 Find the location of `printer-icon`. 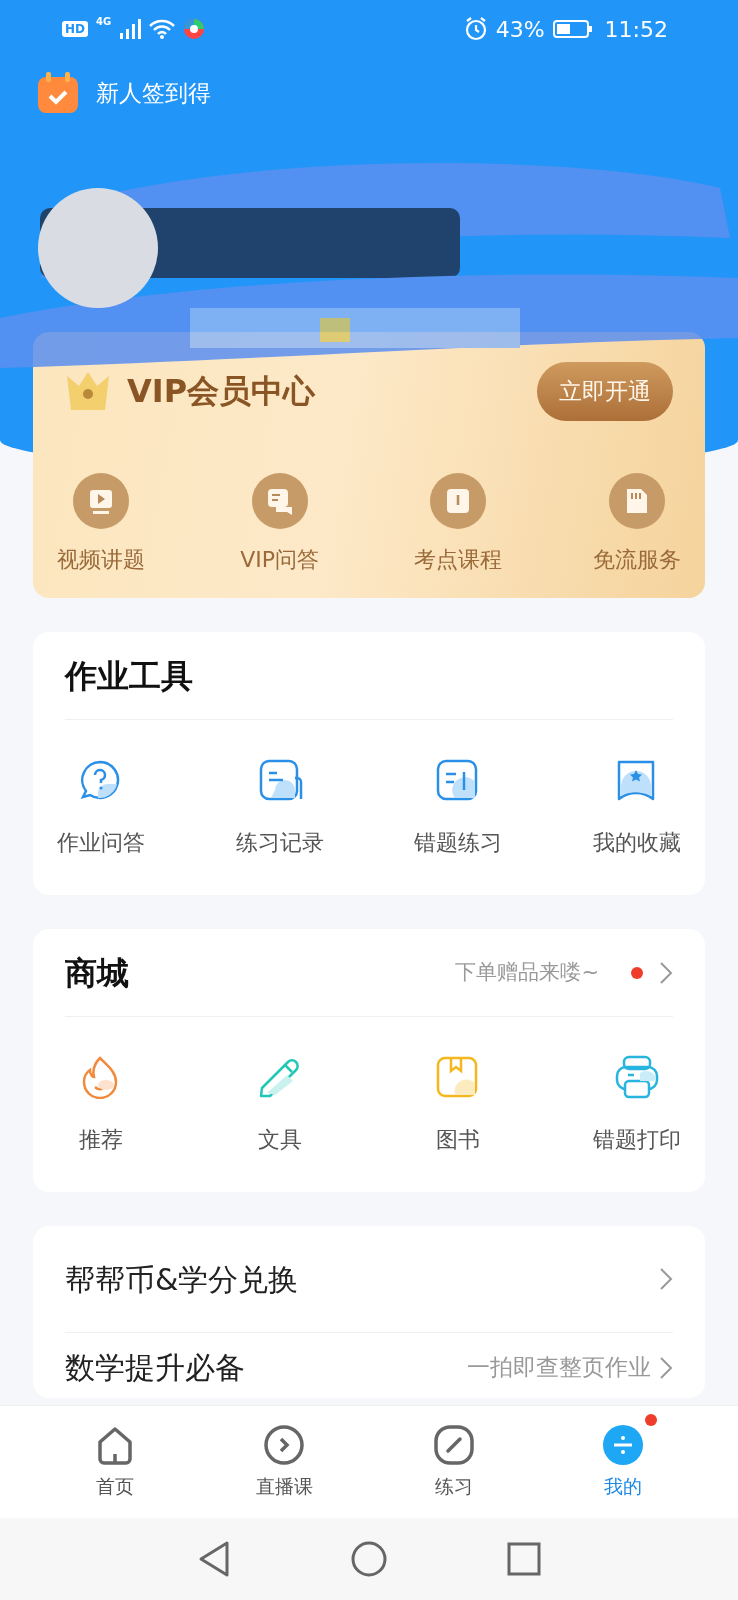

printer-icon is located at coordinates (636, 1077).